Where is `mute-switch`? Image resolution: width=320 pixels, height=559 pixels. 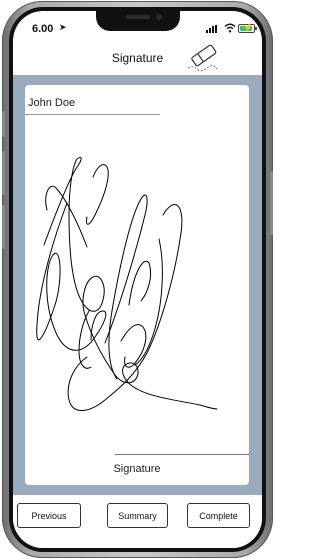 mute-switch is located at coordinates (3, 124).